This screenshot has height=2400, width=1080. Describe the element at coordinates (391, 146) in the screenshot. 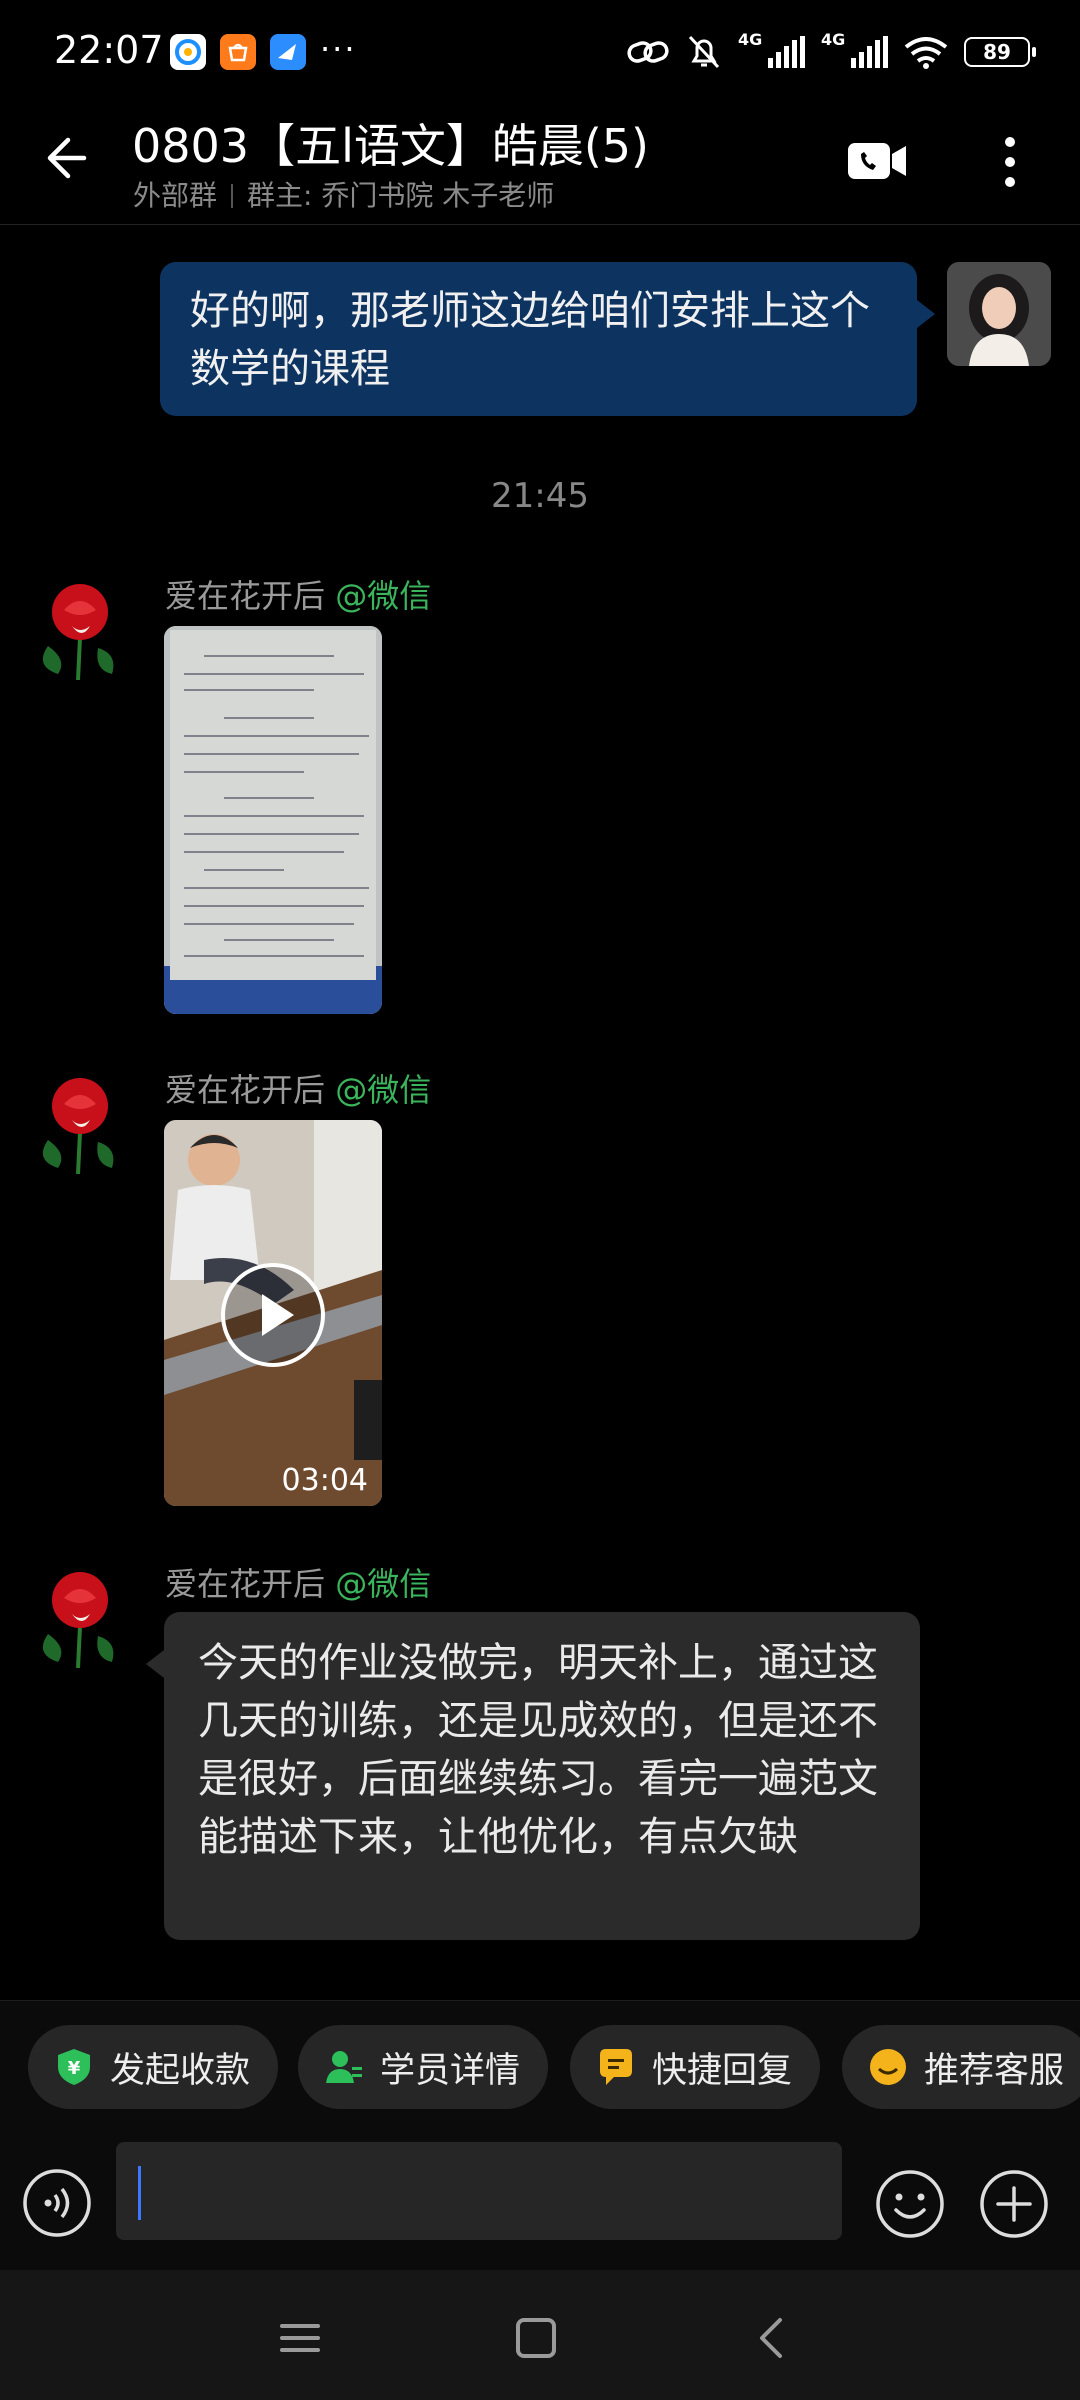

I see `chat-title: 0803【五l语文】皓晨(5)` at that location.